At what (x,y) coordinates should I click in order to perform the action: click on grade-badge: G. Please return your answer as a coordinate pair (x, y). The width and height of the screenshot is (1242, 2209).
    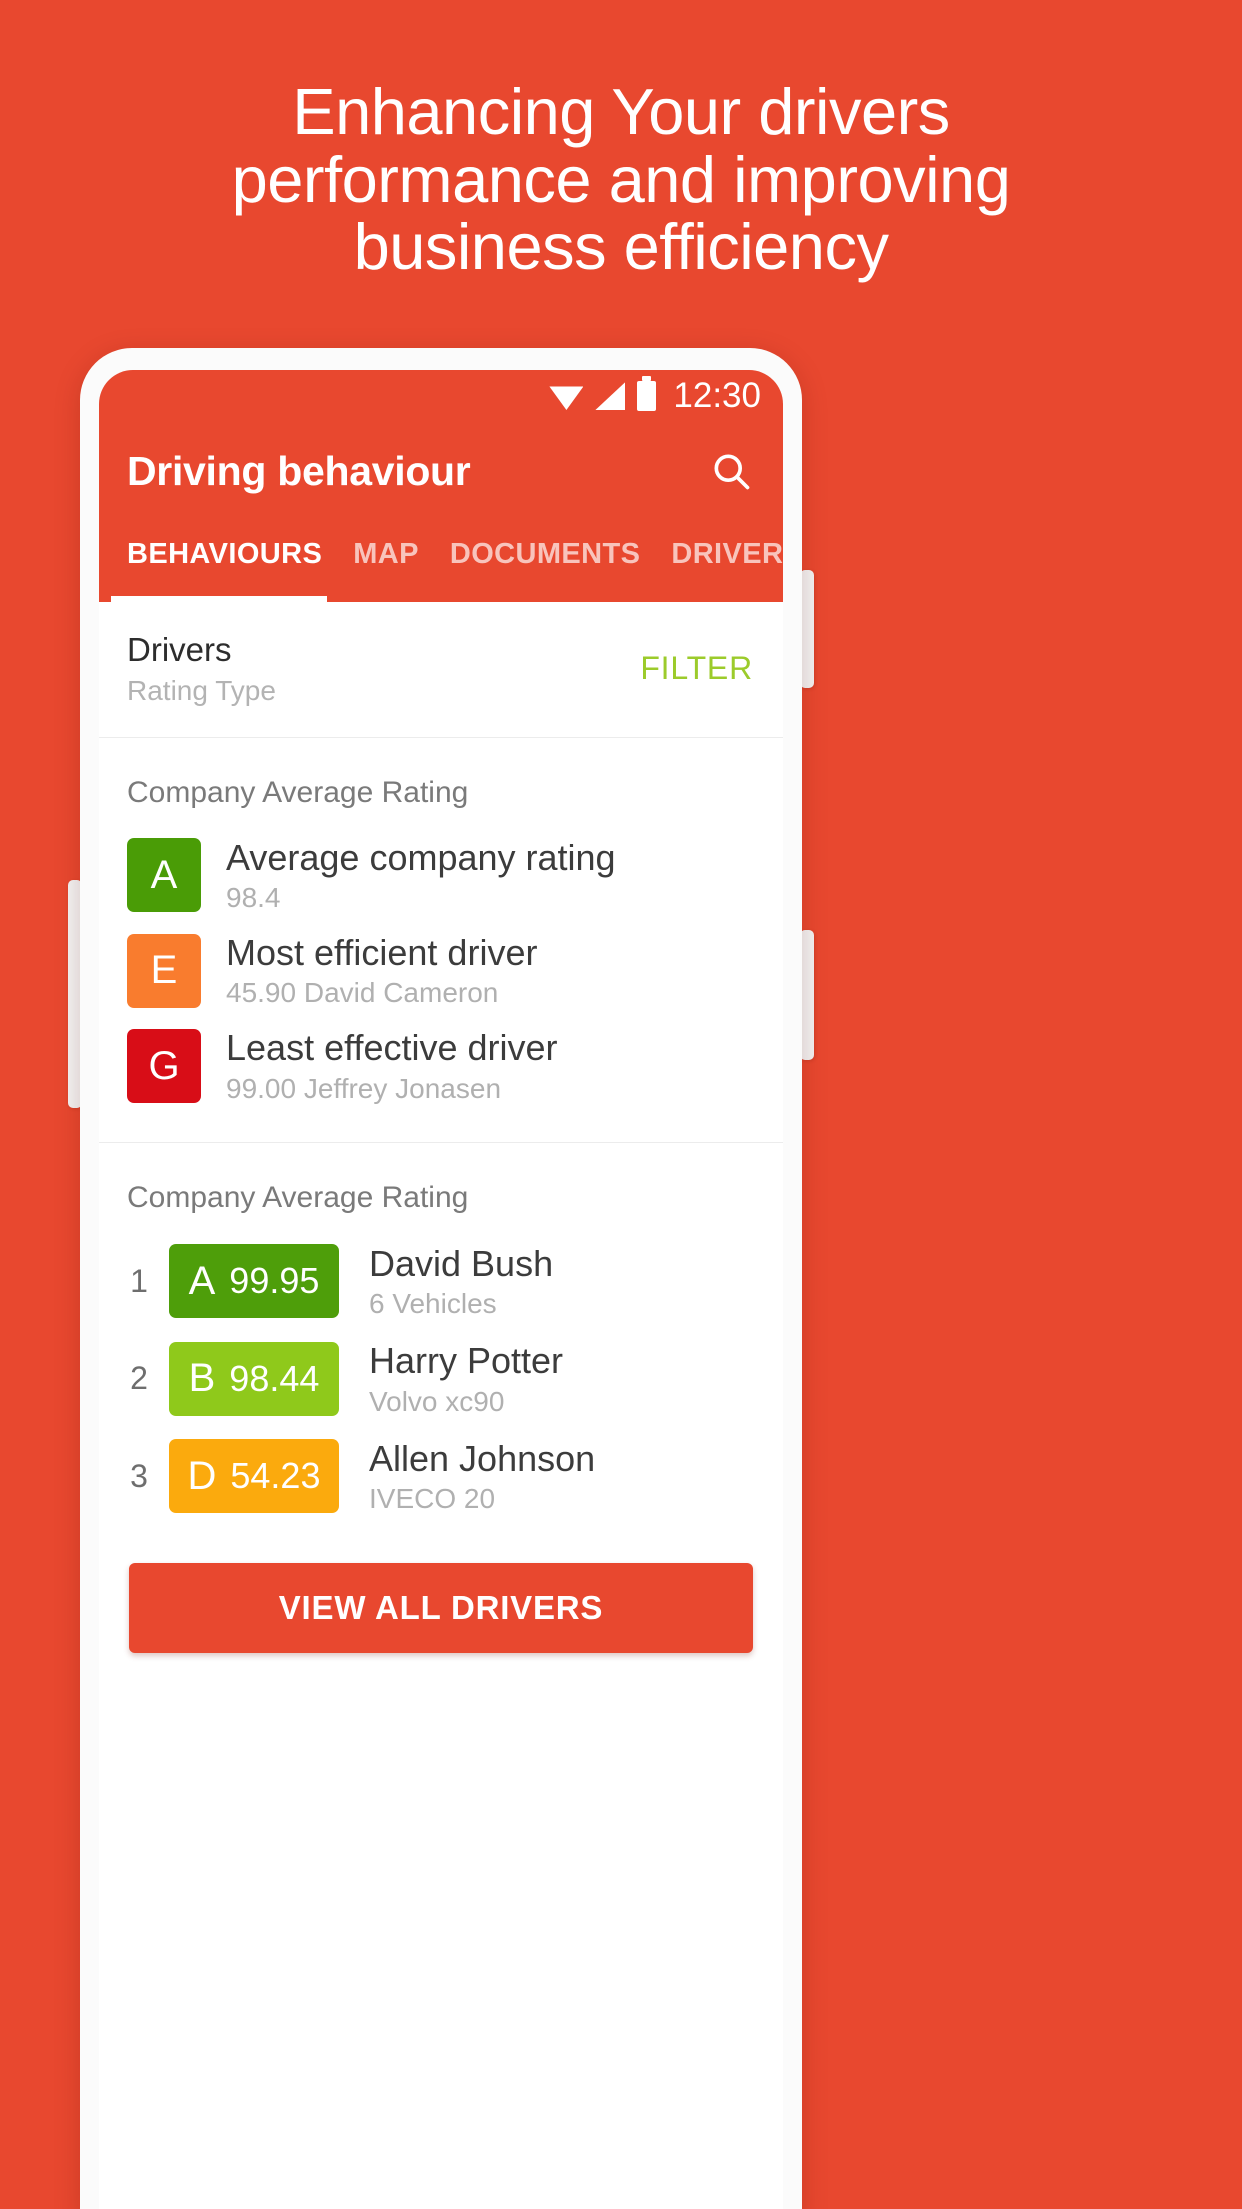
    Looking at the image, I should click on (164, 1066).